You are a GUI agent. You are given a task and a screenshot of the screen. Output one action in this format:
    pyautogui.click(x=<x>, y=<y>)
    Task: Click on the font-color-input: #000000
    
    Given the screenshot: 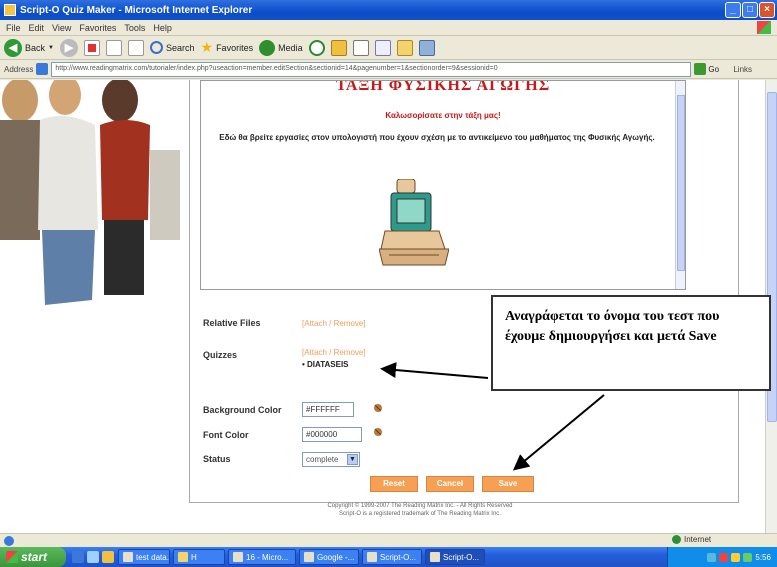 What is the action you would take?
    pyautogui.click(x=332, y=434)
    